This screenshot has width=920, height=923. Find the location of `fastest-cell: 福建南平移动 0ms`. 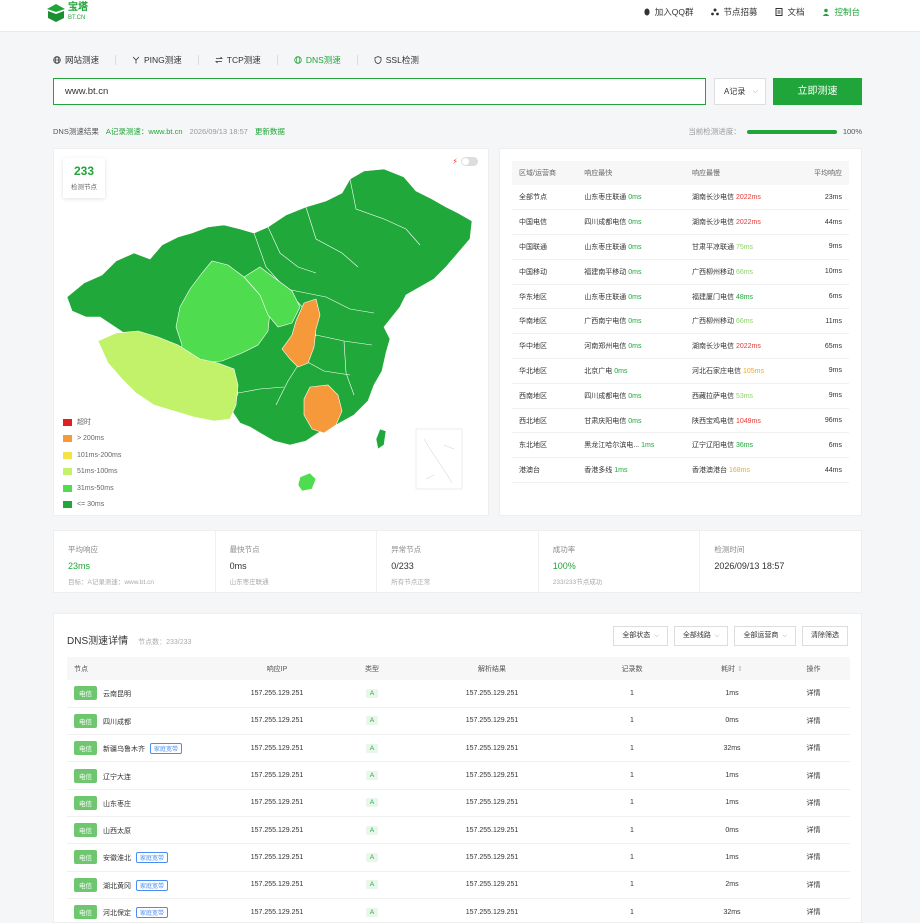

fastest-cell: 福建南平移动 0ms is located at coordinates (631, 272).